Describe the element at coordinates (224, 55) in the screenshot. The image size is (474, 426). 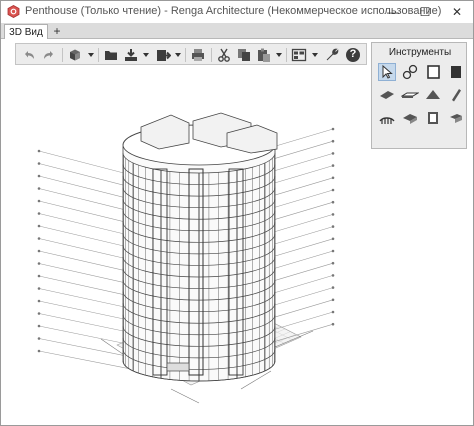
I see `cut-icon` at that location.